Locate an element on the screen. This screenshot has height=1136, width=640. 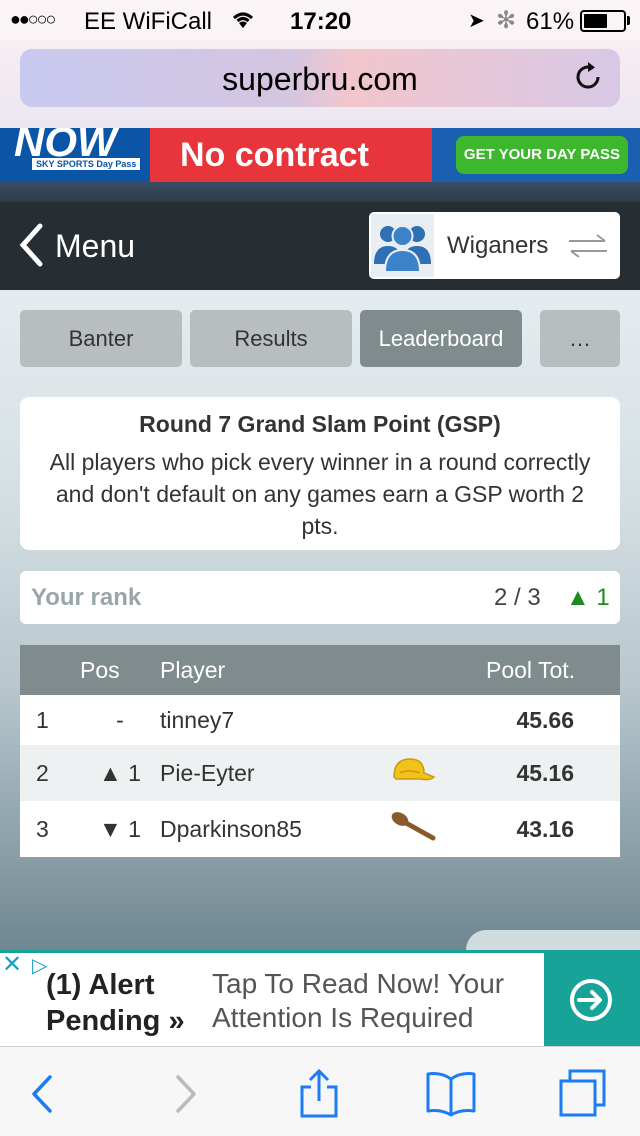
row-rank: 2 is located at coordinates (50, 773).